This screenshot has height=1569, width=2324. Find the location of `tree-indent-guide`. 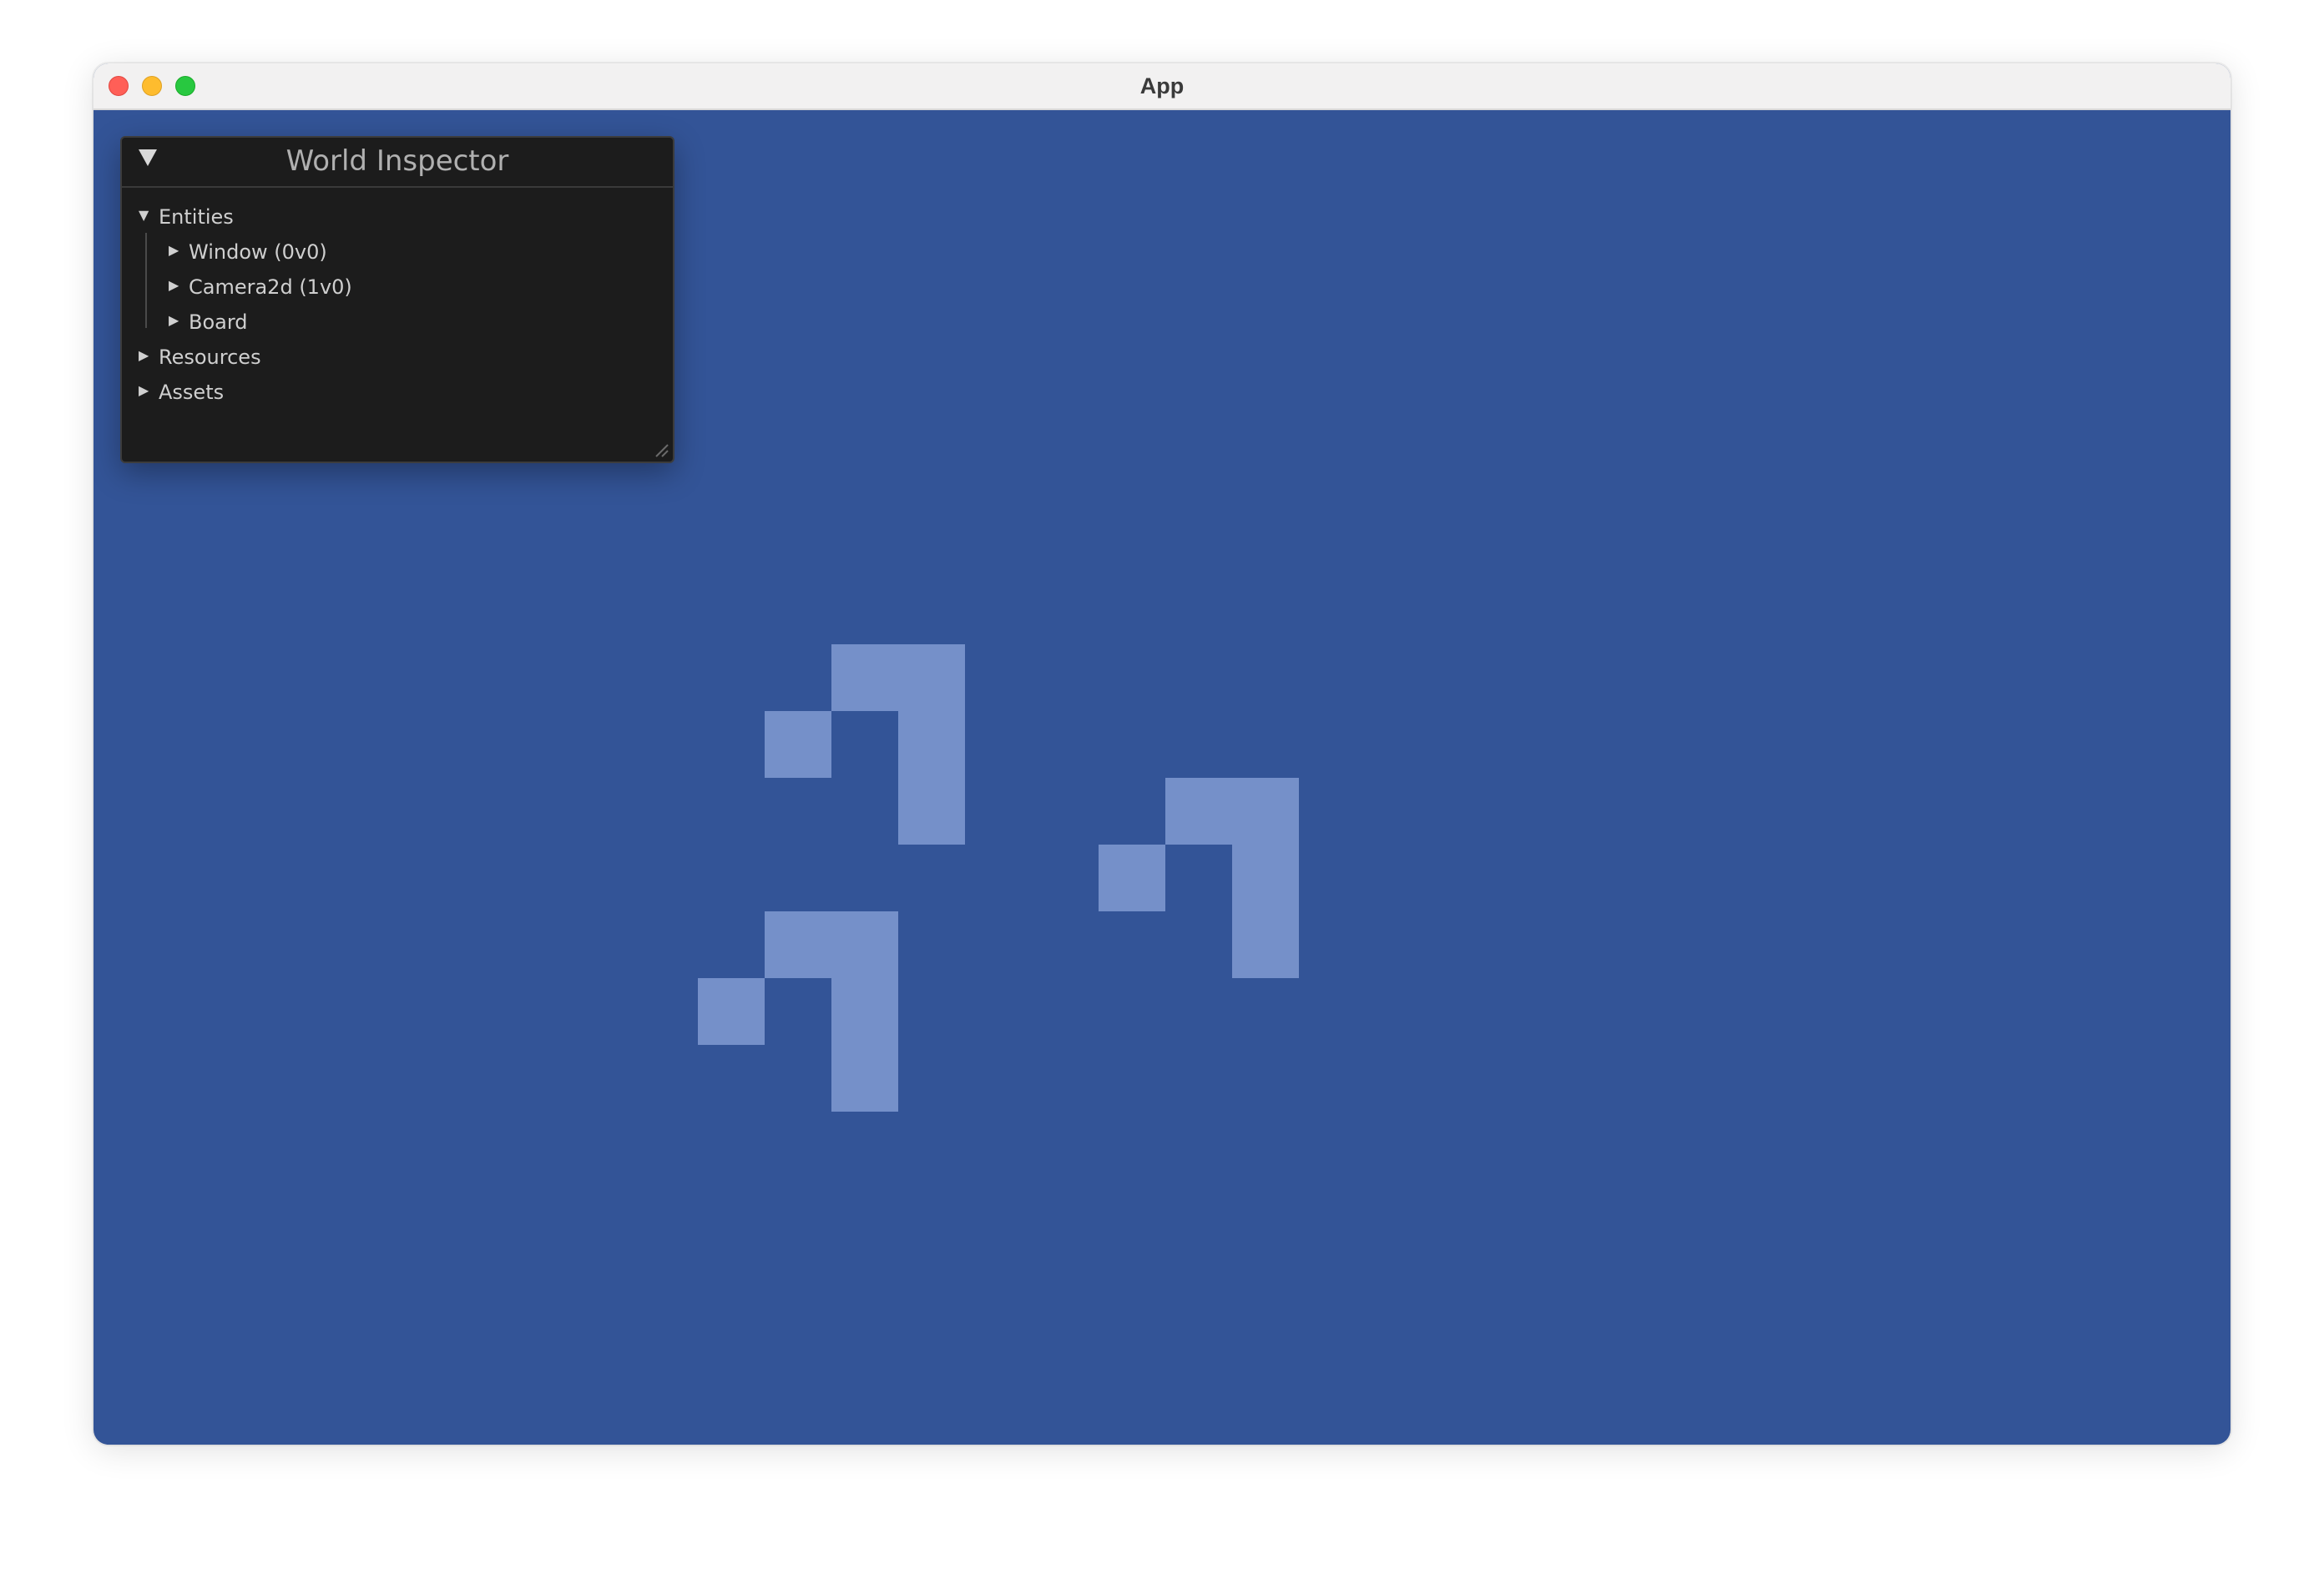

tree-indent-guide is located at coordinates (146, 280).